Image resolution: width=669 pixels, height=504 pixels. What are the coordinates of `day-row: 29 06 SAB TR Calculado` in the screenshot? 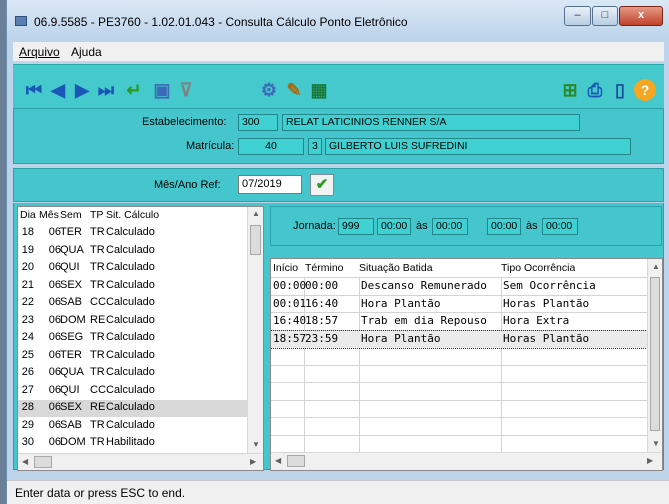 It's located at (132, 426).